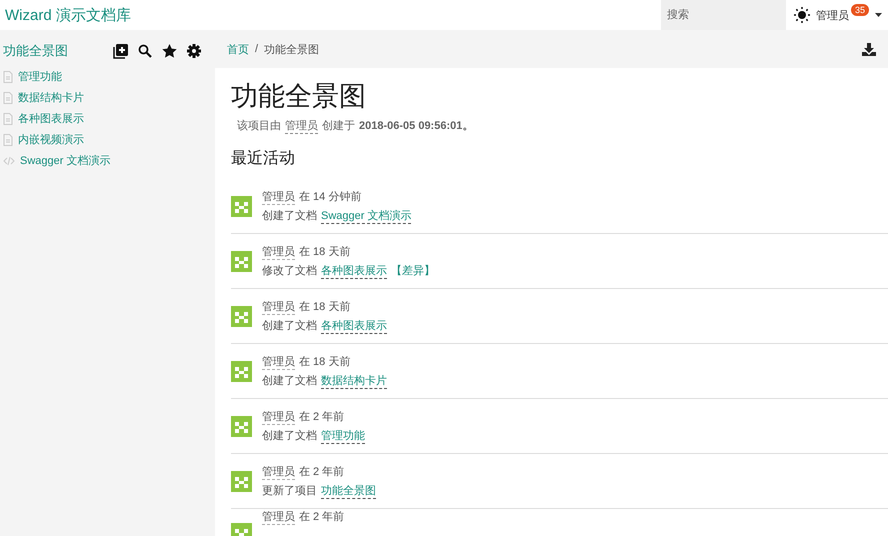 The image size is (888, 536). I want to click on activity-time: 在 14 分钟前, so click(330, 197).